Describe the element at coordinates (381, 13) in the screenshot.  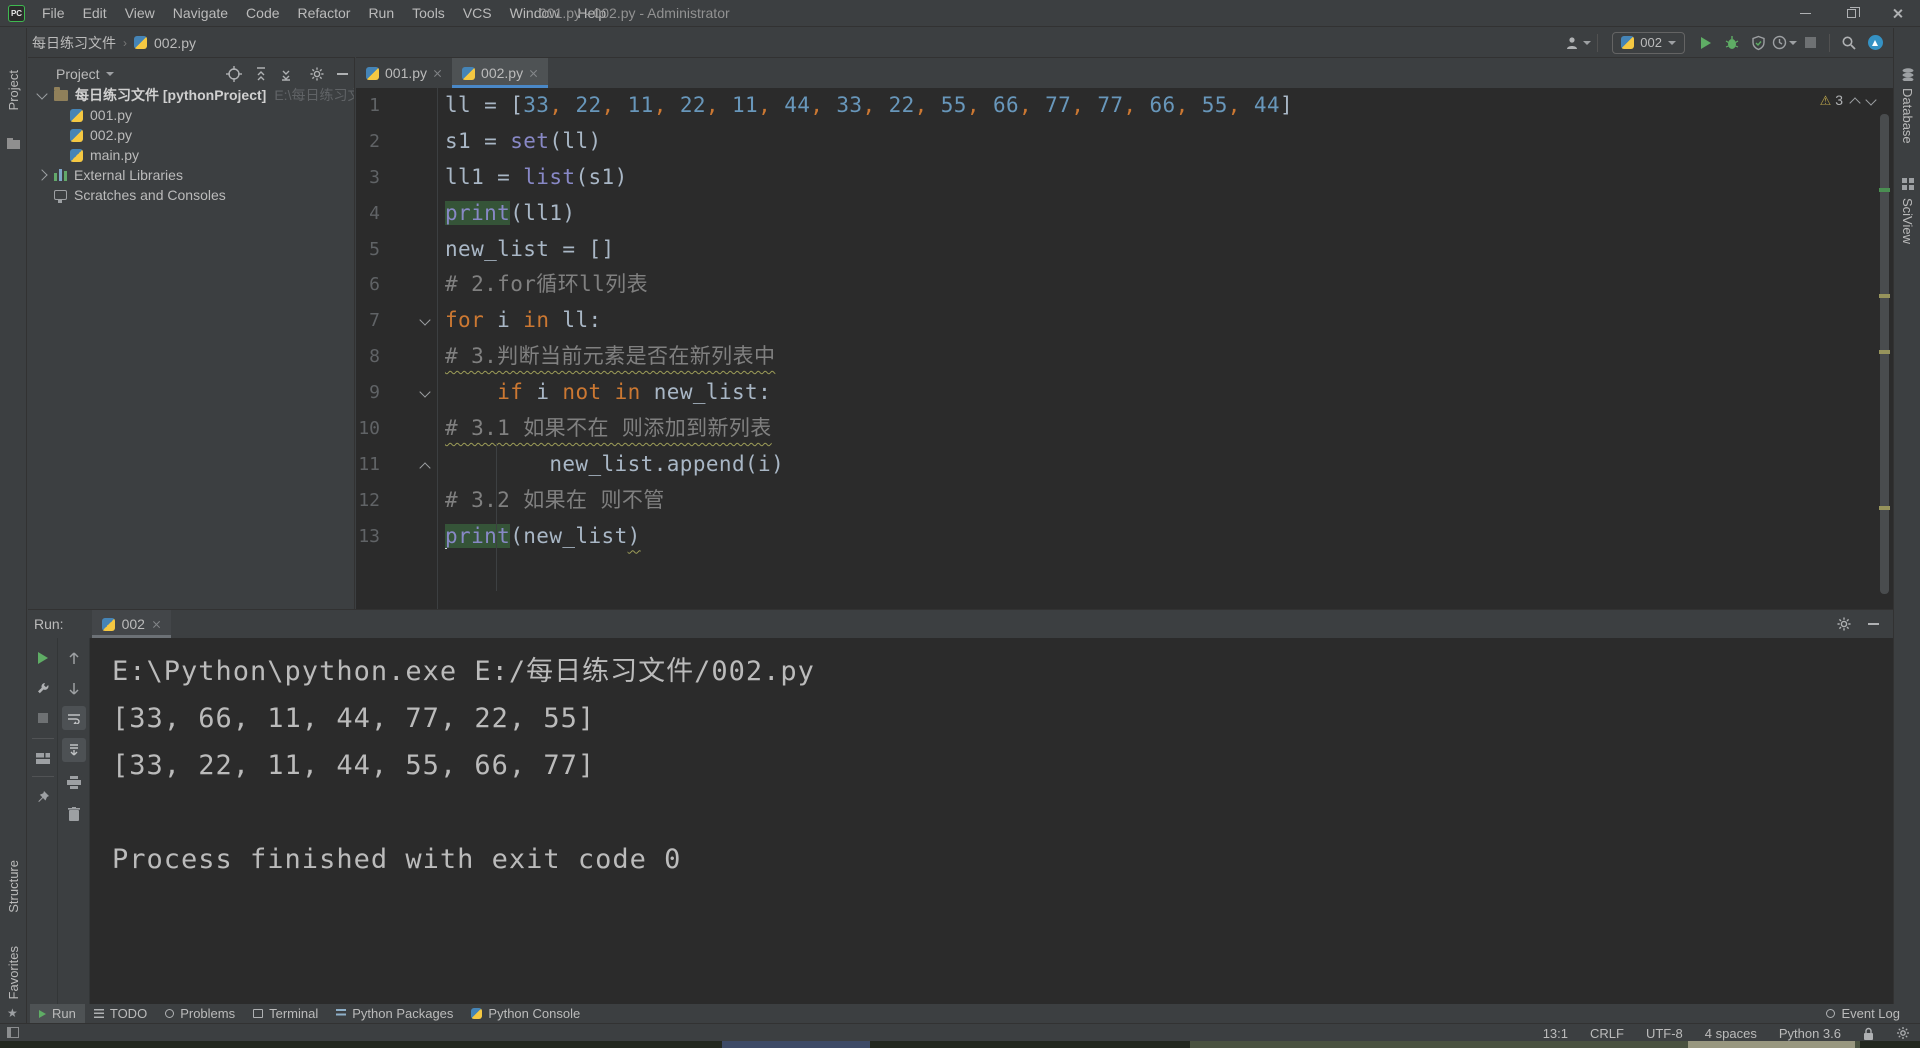
I see `menu-run: Run` at that location.